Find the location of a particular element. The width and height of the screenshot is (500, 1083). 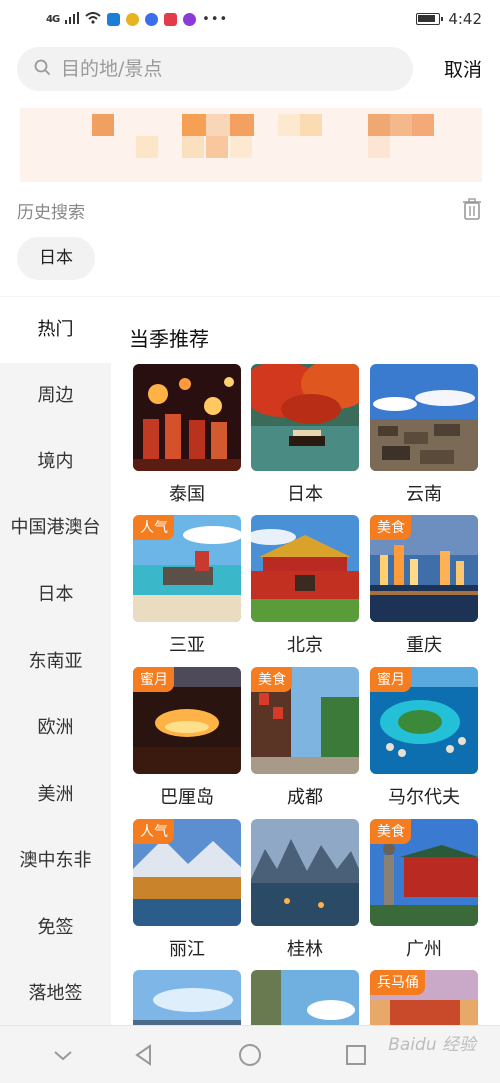

signal-strength: 4G is located at coordinates (53, 19).